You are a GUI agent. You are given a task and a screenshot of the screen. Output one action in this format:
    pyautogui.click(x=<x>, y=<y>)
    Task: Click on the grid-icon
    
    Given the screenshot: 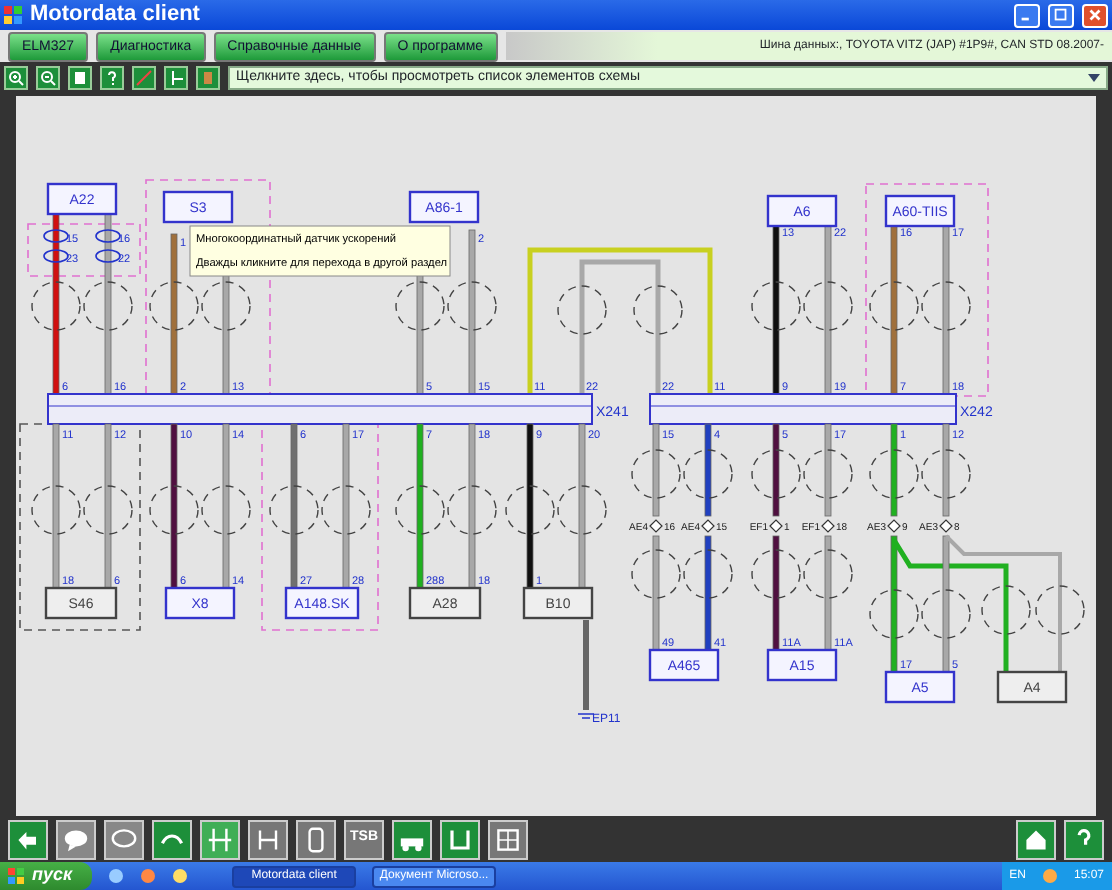 What is the action you would take?
    pyautogui.click(x=508, y=839)
    